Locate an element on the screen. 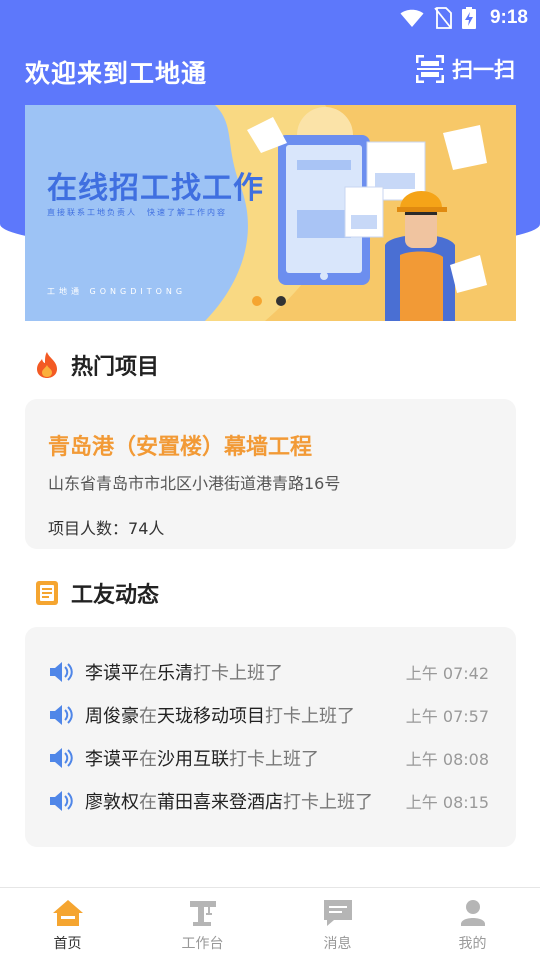  feed-time: 上午 08:15 is located at coordinates (447, 802).